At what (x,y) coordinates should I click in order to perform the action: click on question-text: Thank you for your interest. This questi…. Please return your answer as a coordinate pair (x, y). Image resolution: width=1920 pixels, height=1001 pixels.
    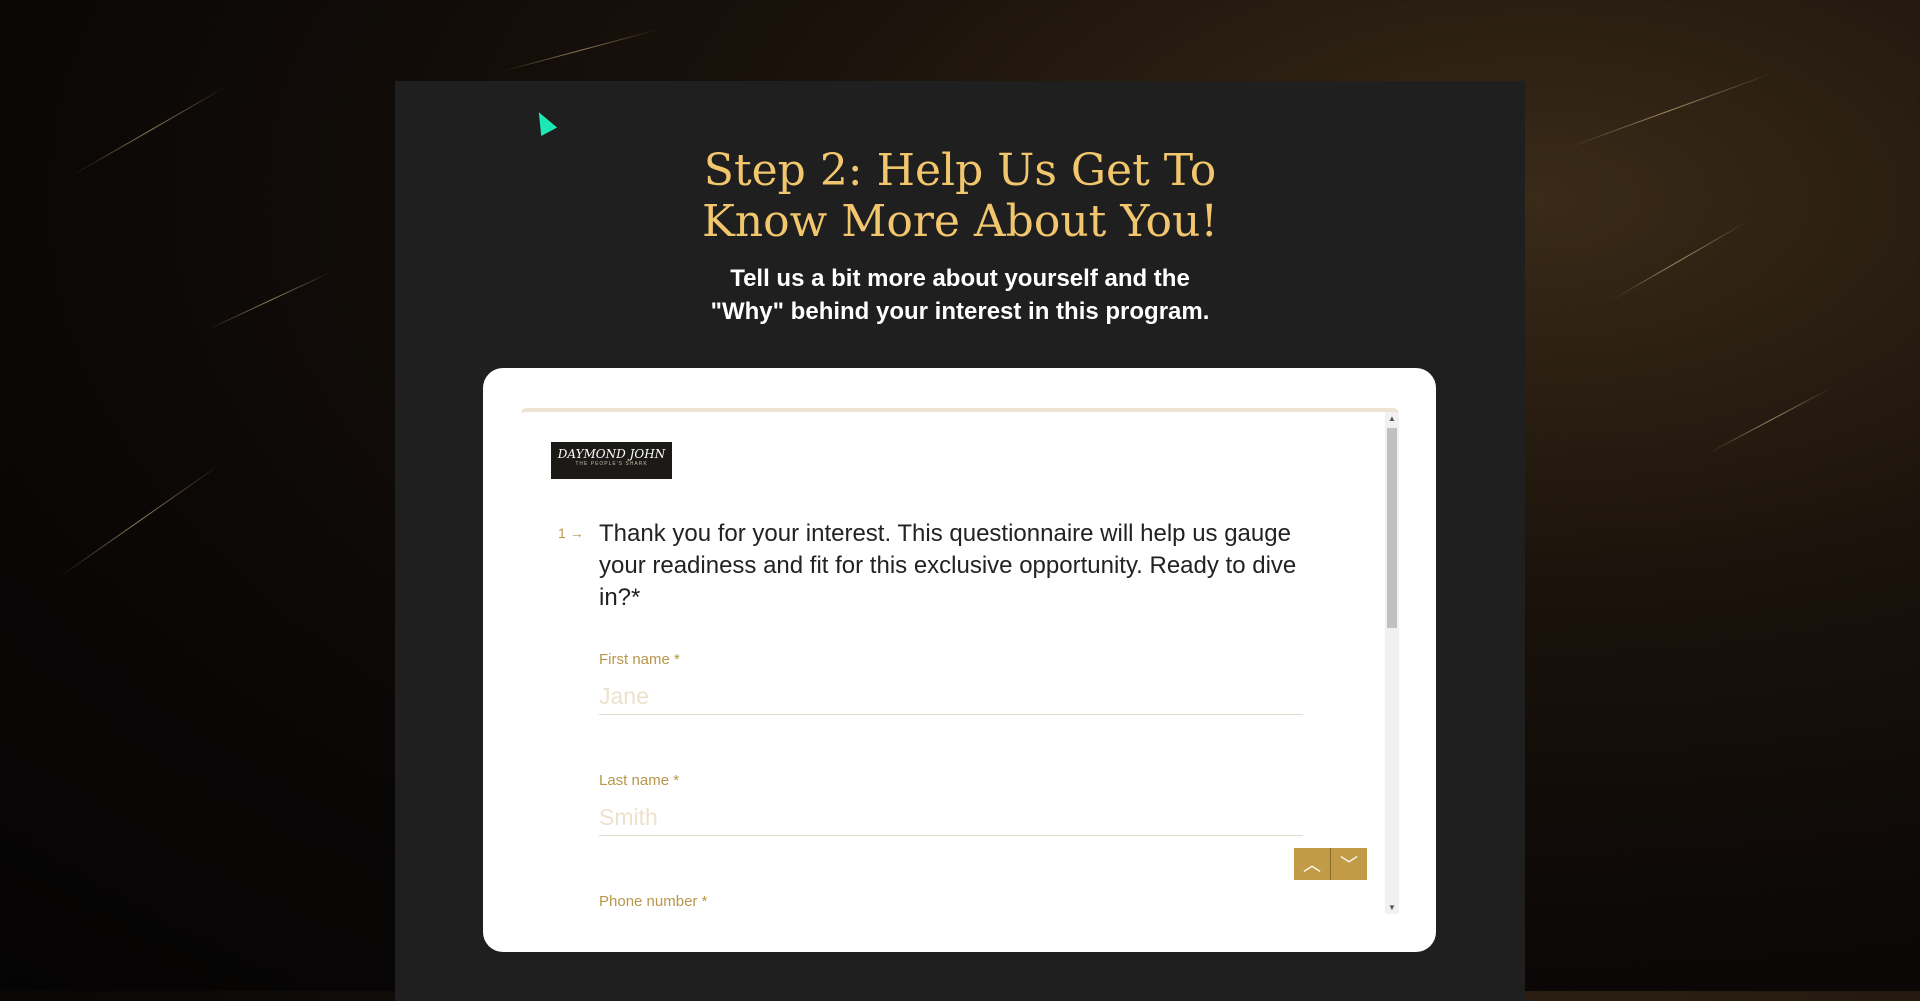
    Looking at the image, I should click on (948, 565).